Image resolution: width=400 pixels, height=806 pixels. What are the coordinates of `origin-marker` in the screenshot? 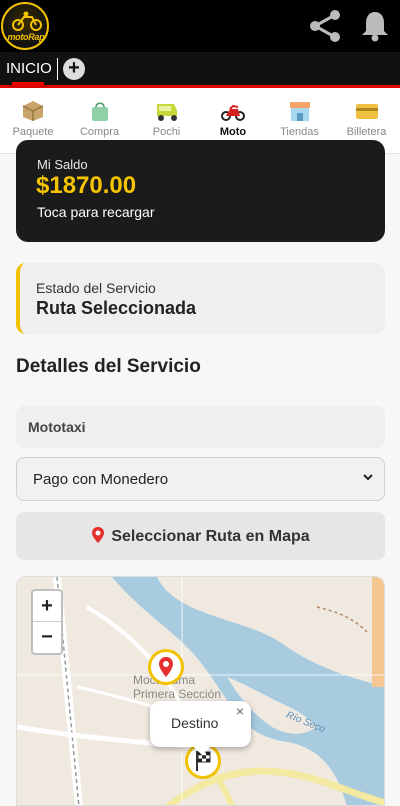 It's located at (166, 667).